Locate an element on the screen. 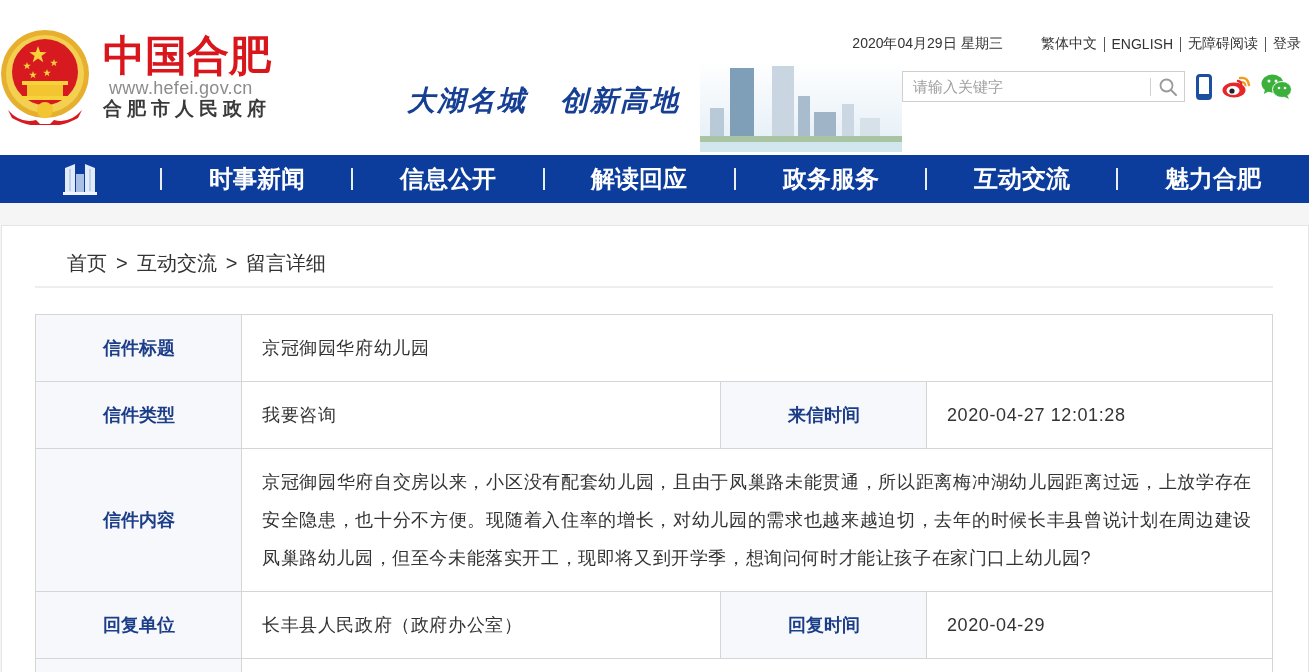  nav-link: 政务服务 is located at coordinates (830, 179).